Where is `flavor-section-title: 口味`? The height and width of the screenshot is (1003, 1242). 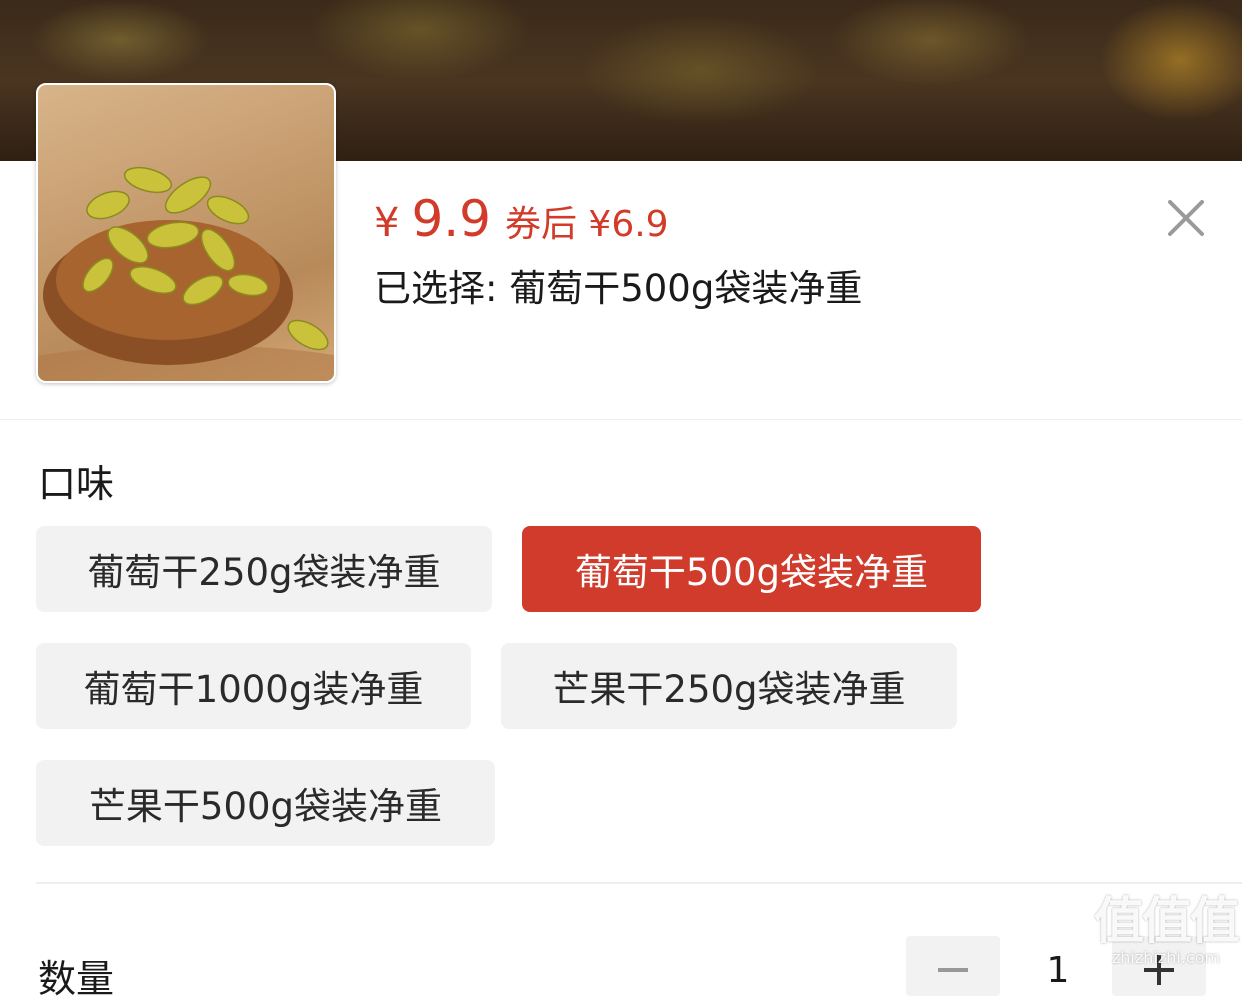 flavor-section-title: 口味 is located at coordinates (76, 484).